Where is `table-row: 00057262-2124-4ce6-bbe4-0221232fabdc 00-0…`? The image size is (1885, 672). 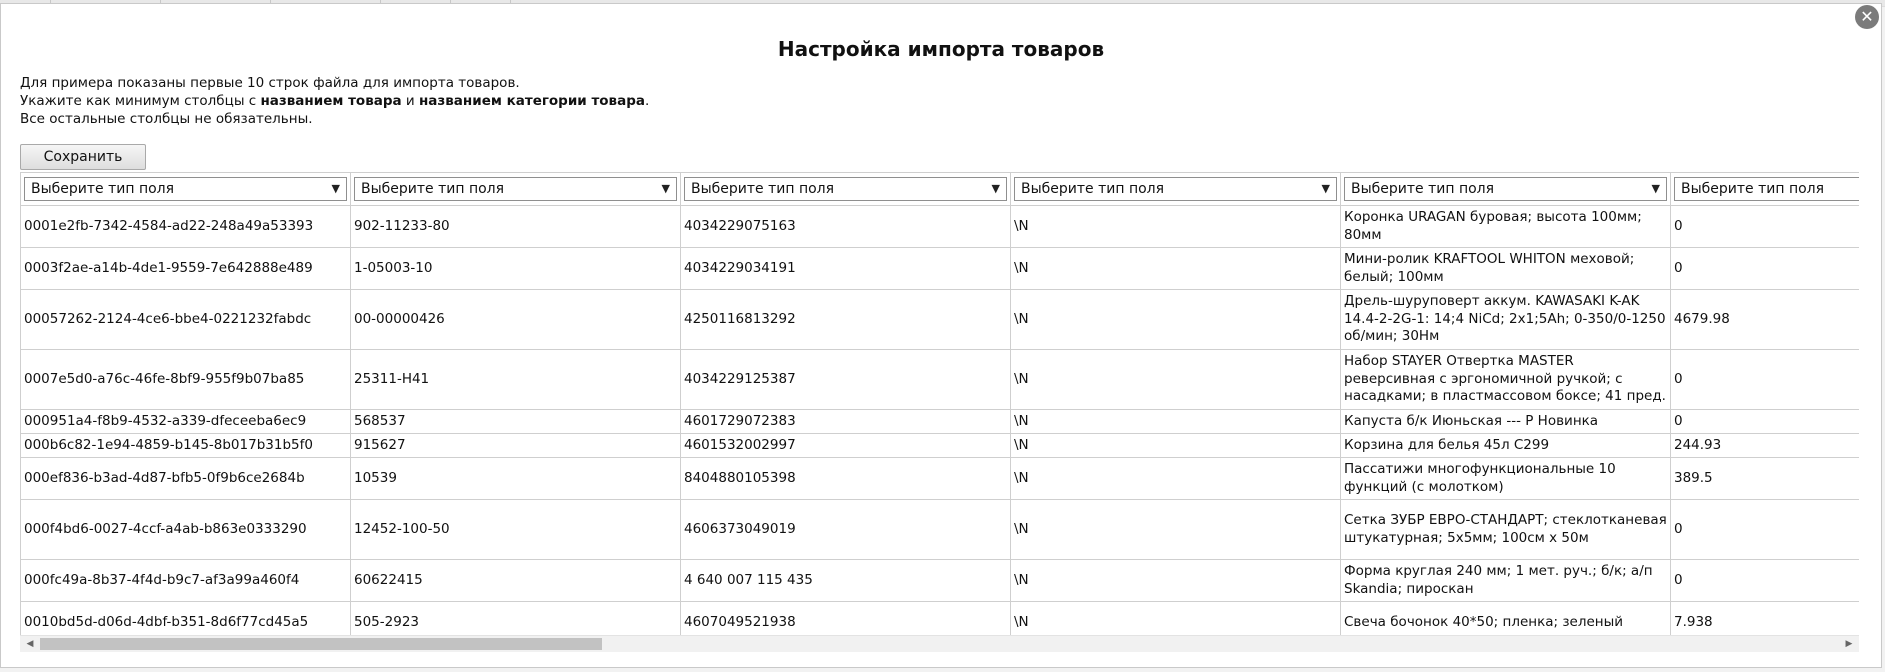
table-row: 00057262-2124-4ce6-bbe4-0221232fabdc 00-0… is located at coordinates (939, 319).